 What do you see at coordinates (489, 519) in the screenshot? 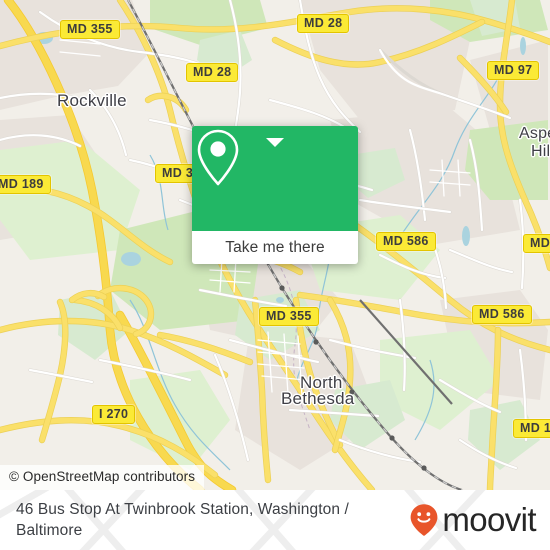
I see `moovit-wordmark: moovit` at bounding box center [489, 519].